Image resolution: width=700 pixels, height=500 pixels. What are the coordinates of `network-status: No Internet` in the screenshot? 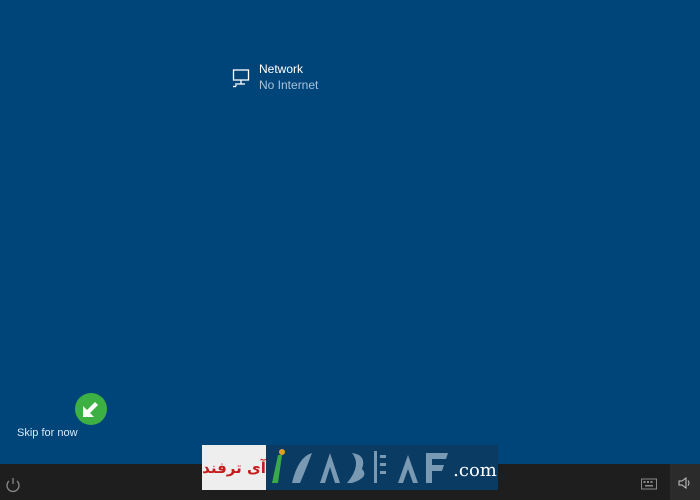 It's located at (289, 85).